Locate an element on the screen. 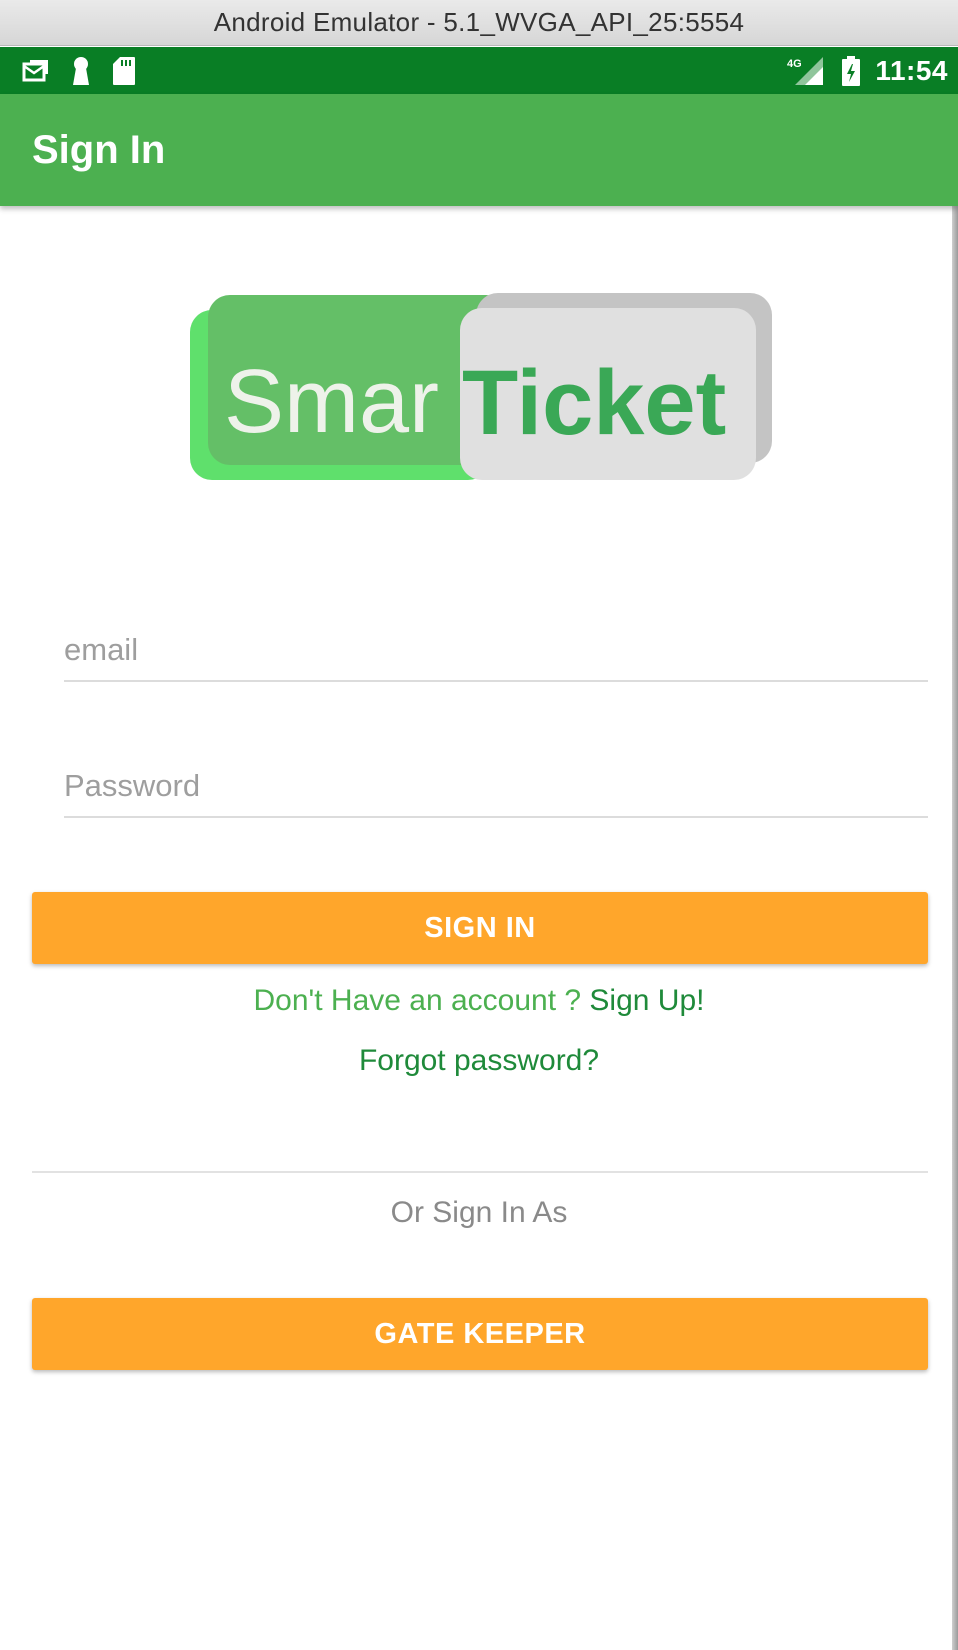 This screenshot has height=1650, width=958. smartticket-logo: Smar Ticket is located at coordinates (485, 390).